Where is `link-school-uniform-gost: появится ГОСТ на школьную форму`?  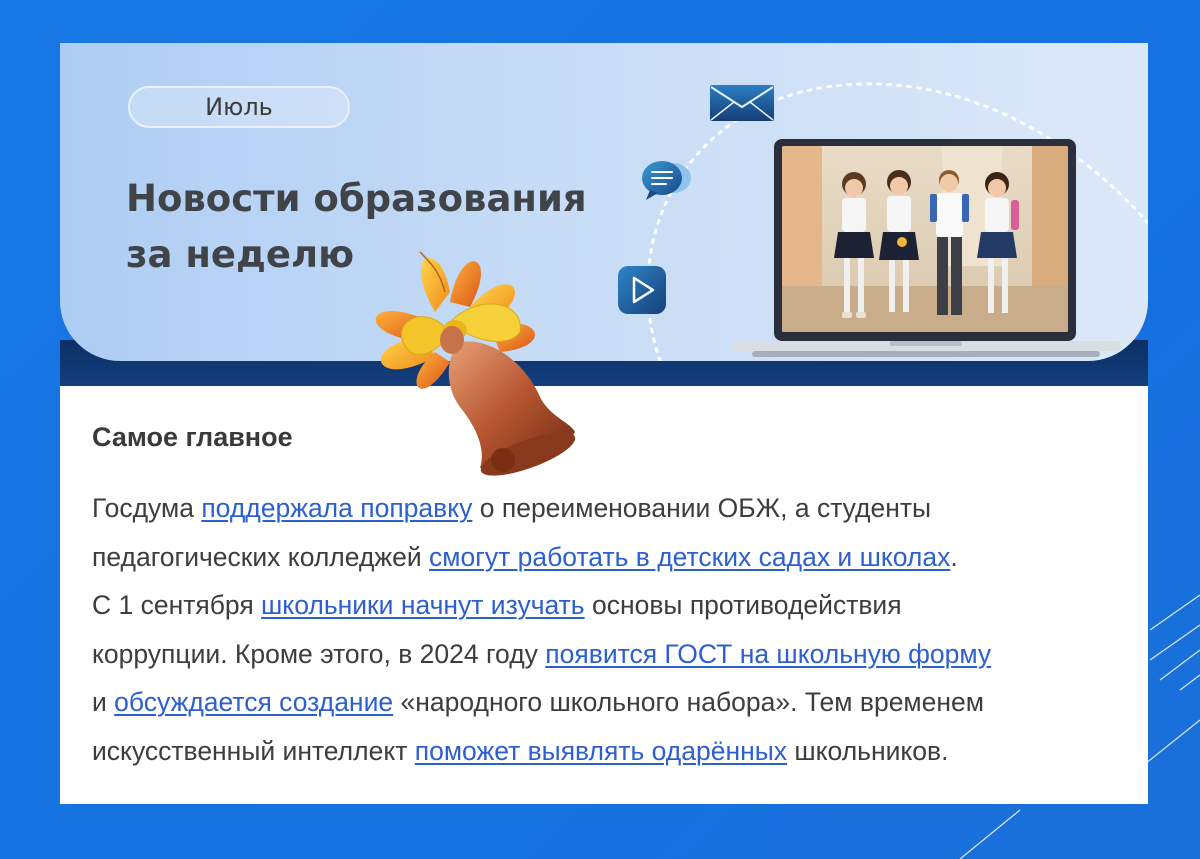
link-school-uniform-gost: появится ГОСТ на школьную форму is located at coordinates (768, 654).